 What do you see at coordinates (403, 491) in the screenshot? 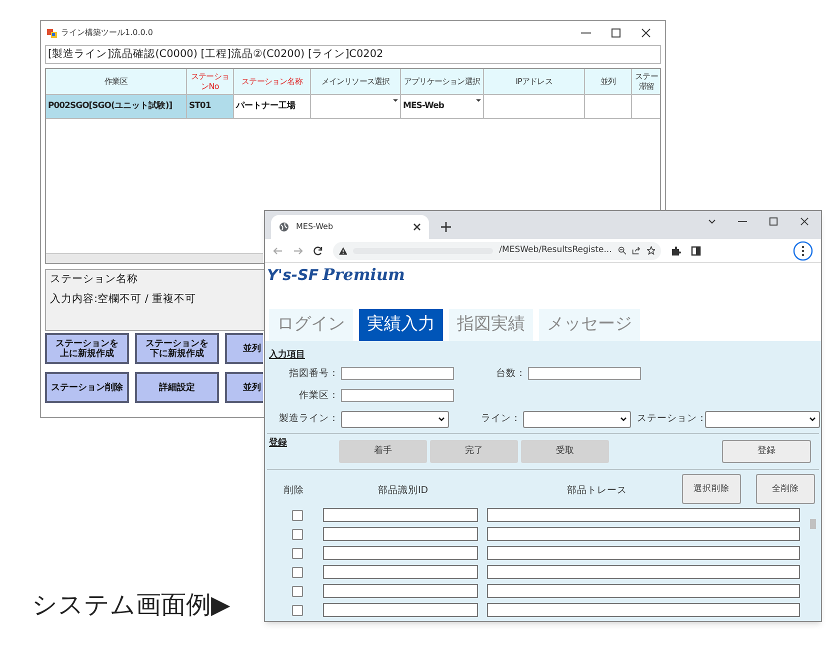
I see `column-header: 部品識別ID` at bounding box center [403, 491].